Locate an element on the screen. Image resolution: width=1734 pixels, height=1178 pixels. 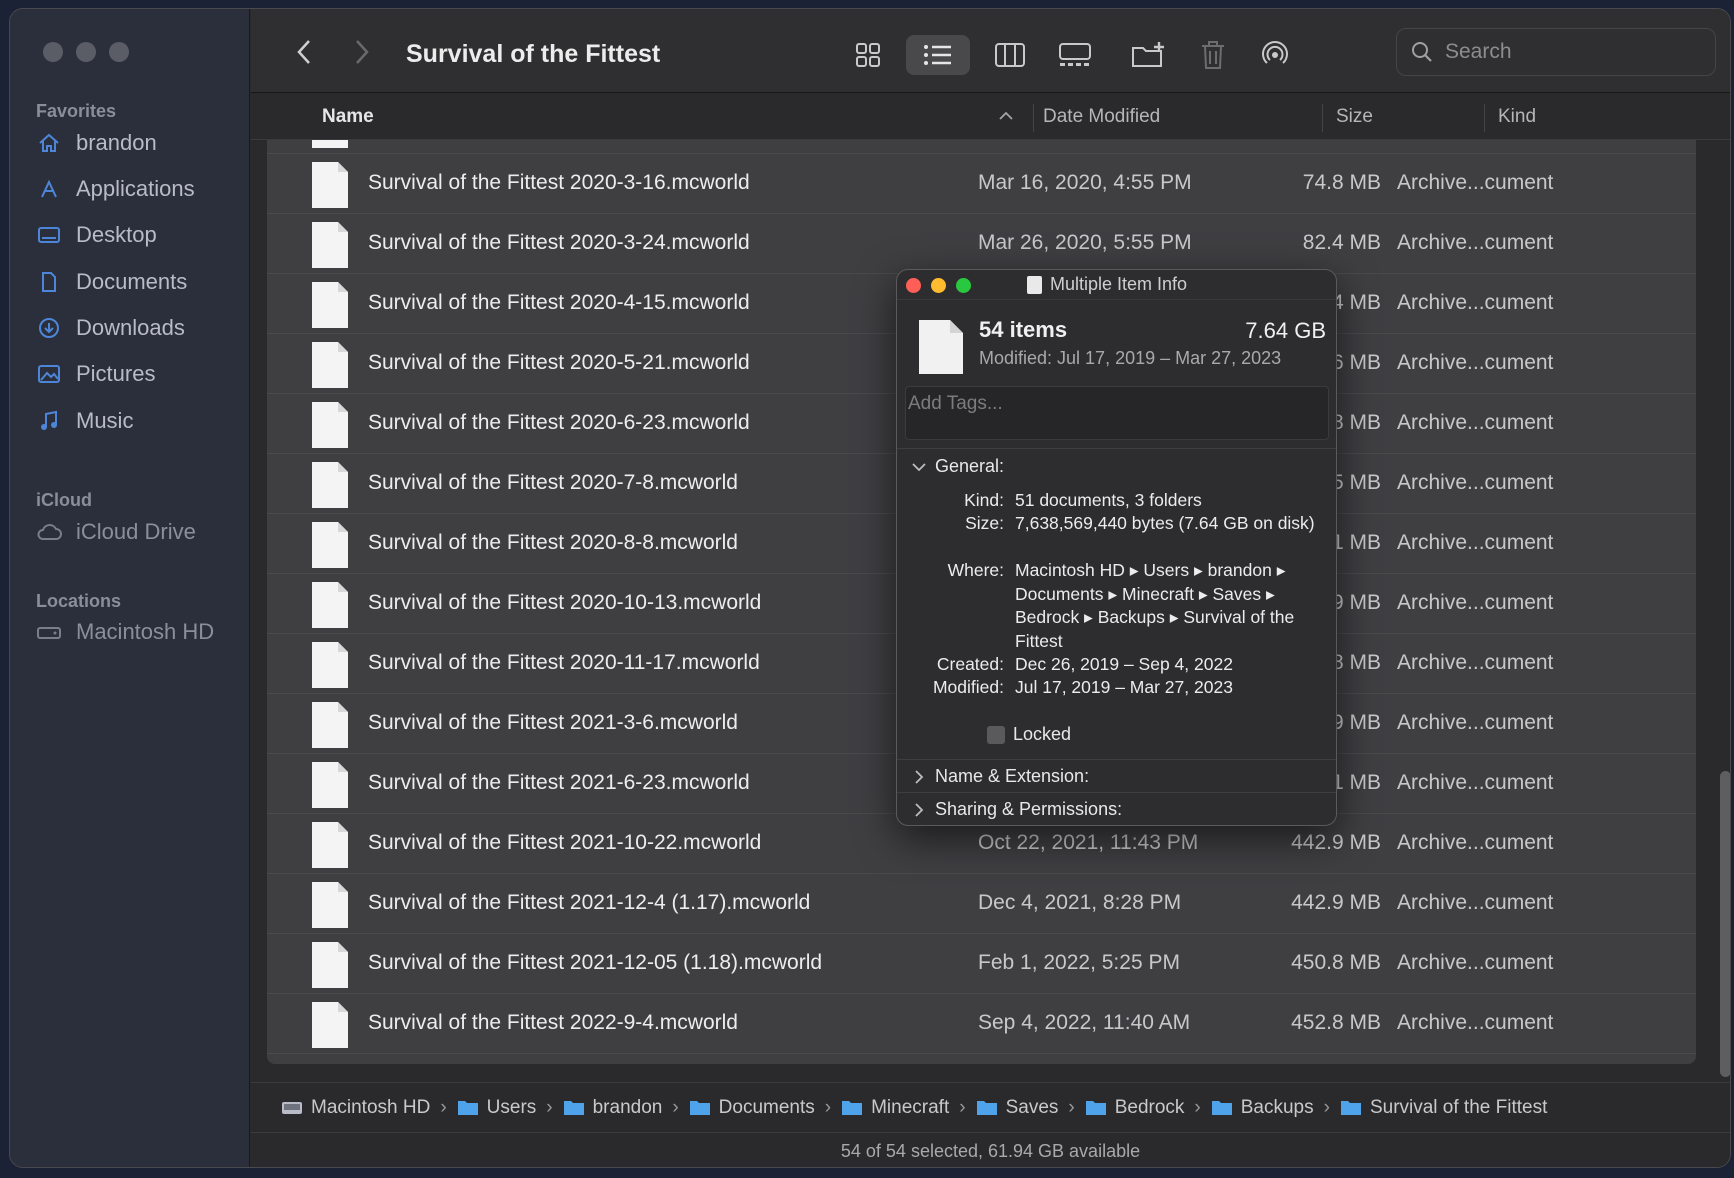
column-date-modified: Date Modified is located at coordinates (1101, 117).